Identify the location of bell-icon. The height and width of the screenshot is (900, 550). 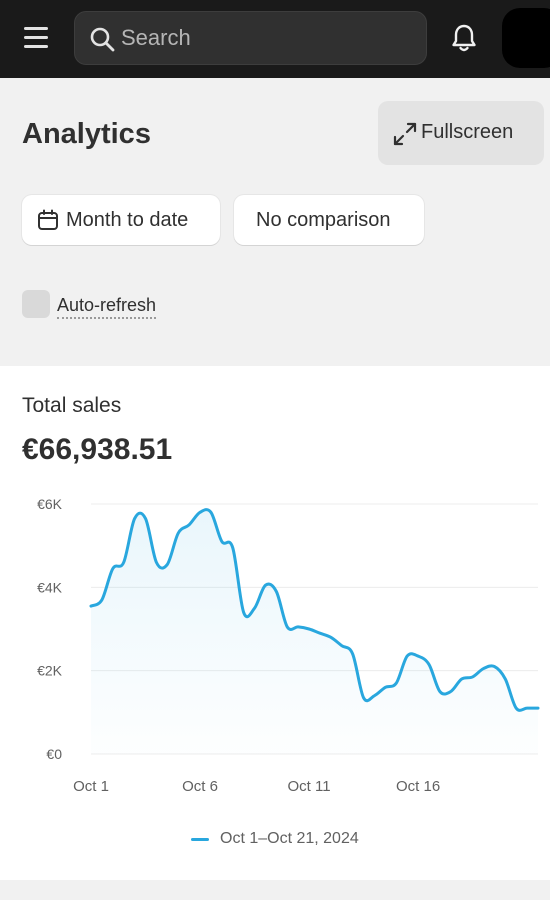
(464, 38).